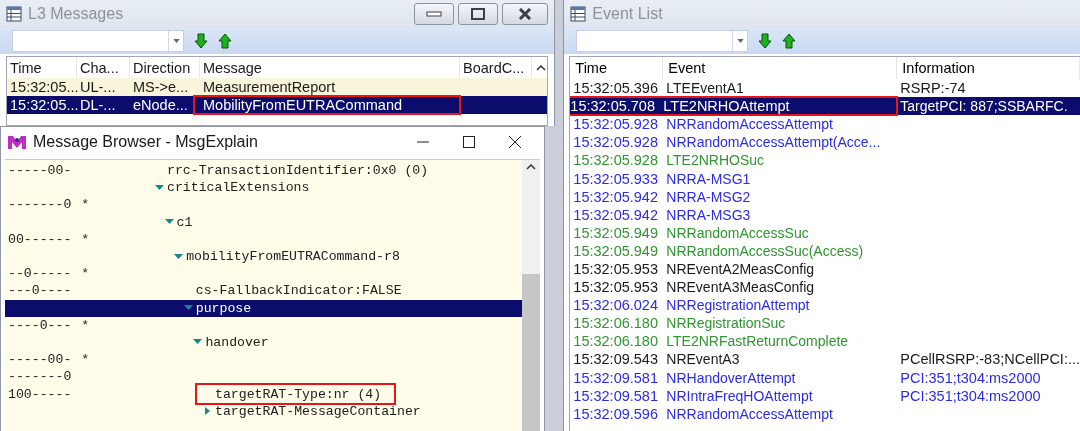  What do you see at coordinates (708, 178) in the screenshot?
I see `table-cell-text: NRRA-MSG1` at bounding box center [708, 178].